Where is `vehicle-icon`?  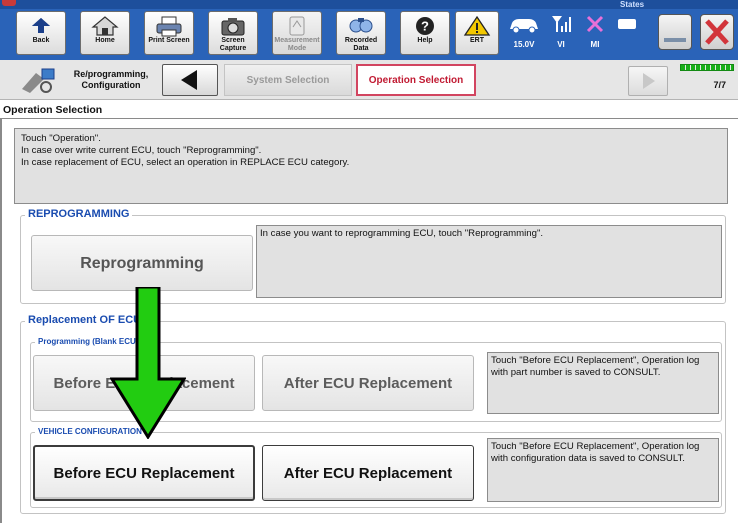
vehicle-icon is located at coordinates (524, 26).